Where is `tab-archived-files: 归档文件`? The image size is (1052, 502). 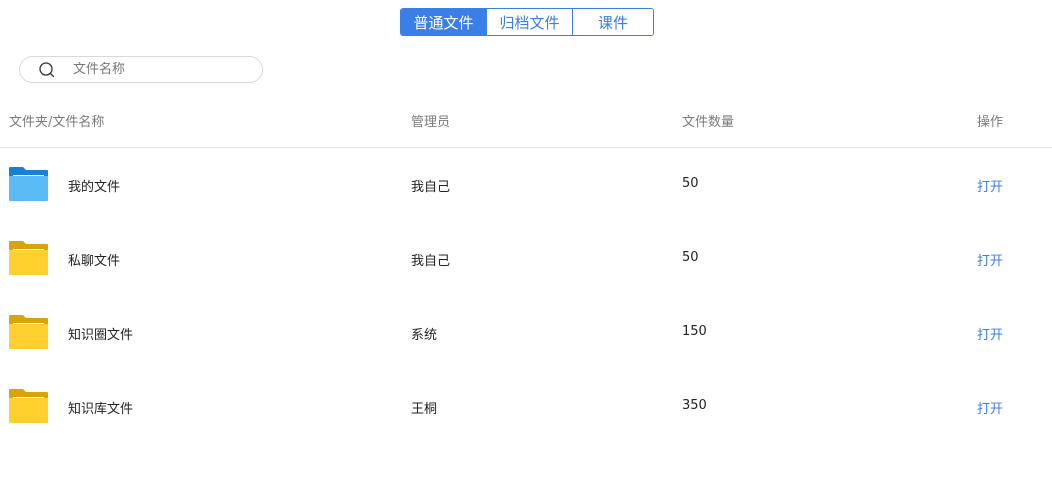 tab-archived-files: 归档文件 is located at coordinates (529, 22).